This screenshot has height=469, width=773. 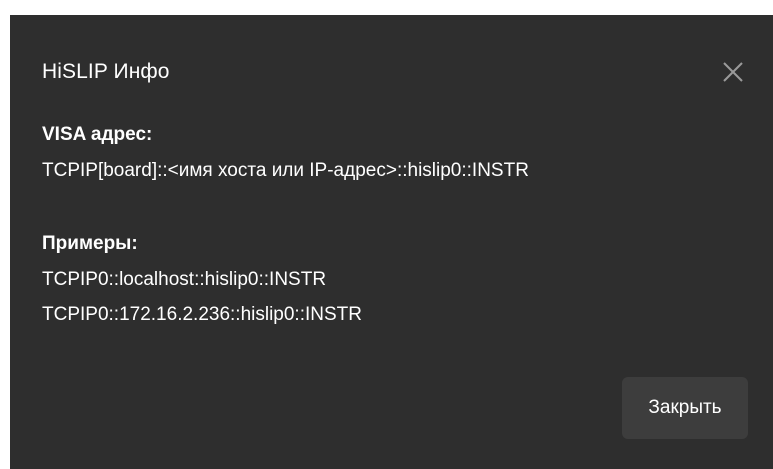 What do you see at coordinates (106, 71) in the screenshot?
I see `dialog-title: HiSLIP Инфо` at bounding box center [106, 71].